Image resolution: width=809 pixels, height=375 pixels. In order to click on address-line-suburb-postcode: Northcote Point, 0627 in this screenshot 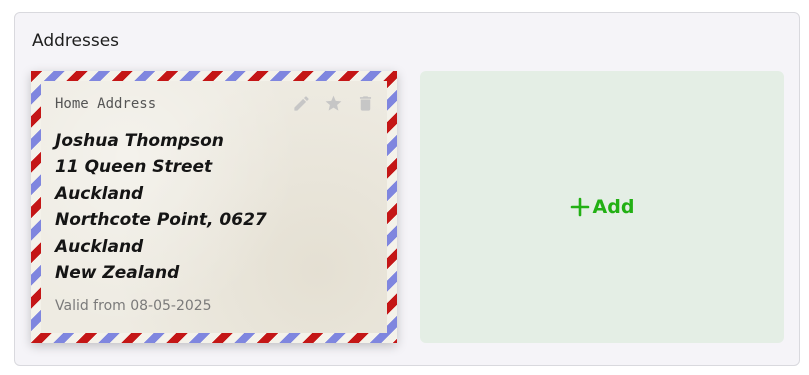, I will do `click(161, 220)`.